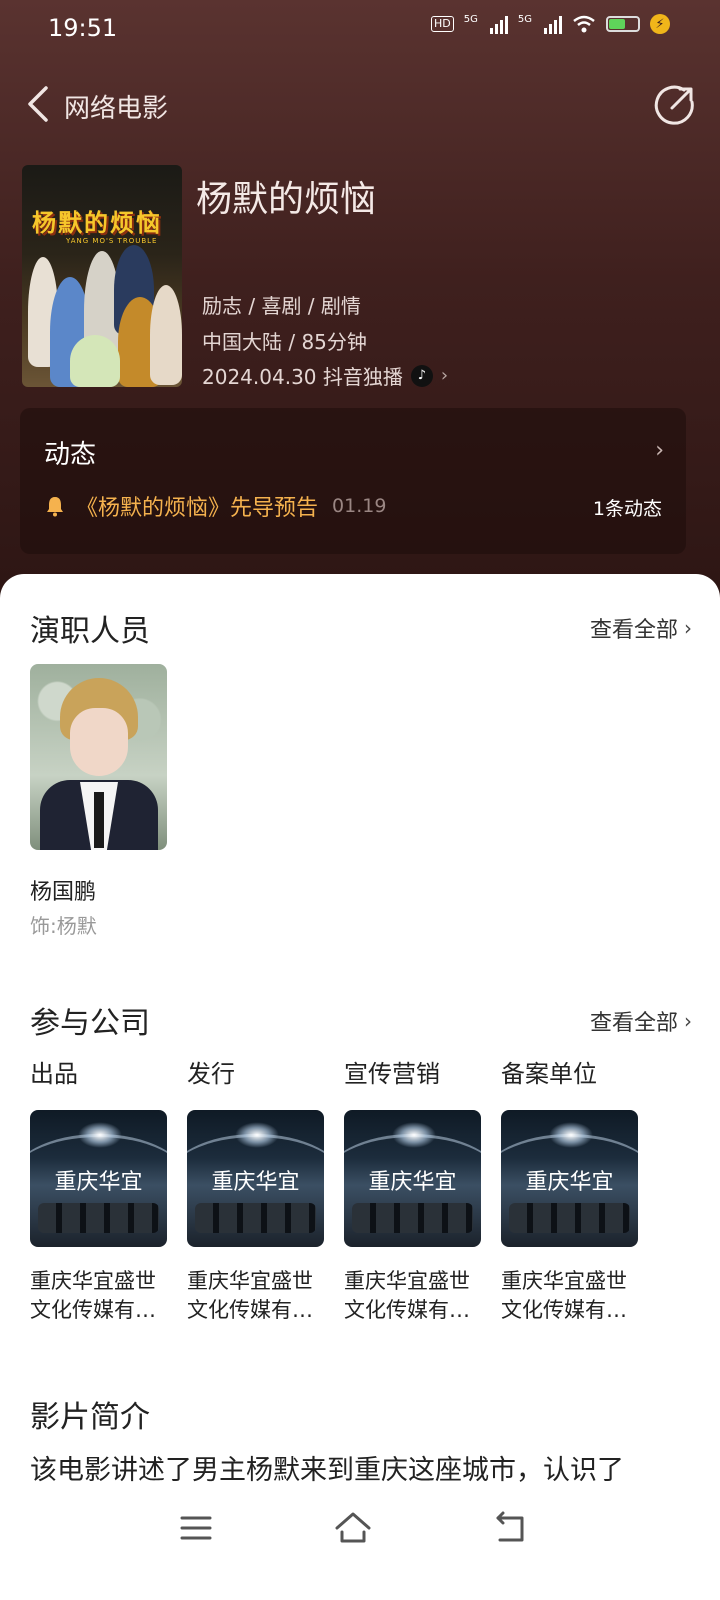 This screenshot has width=720, height=1600. Describe the element at coordinates (97, 223) in the screenshot. I see `poster-title: 杨默的烦恼` at that location.